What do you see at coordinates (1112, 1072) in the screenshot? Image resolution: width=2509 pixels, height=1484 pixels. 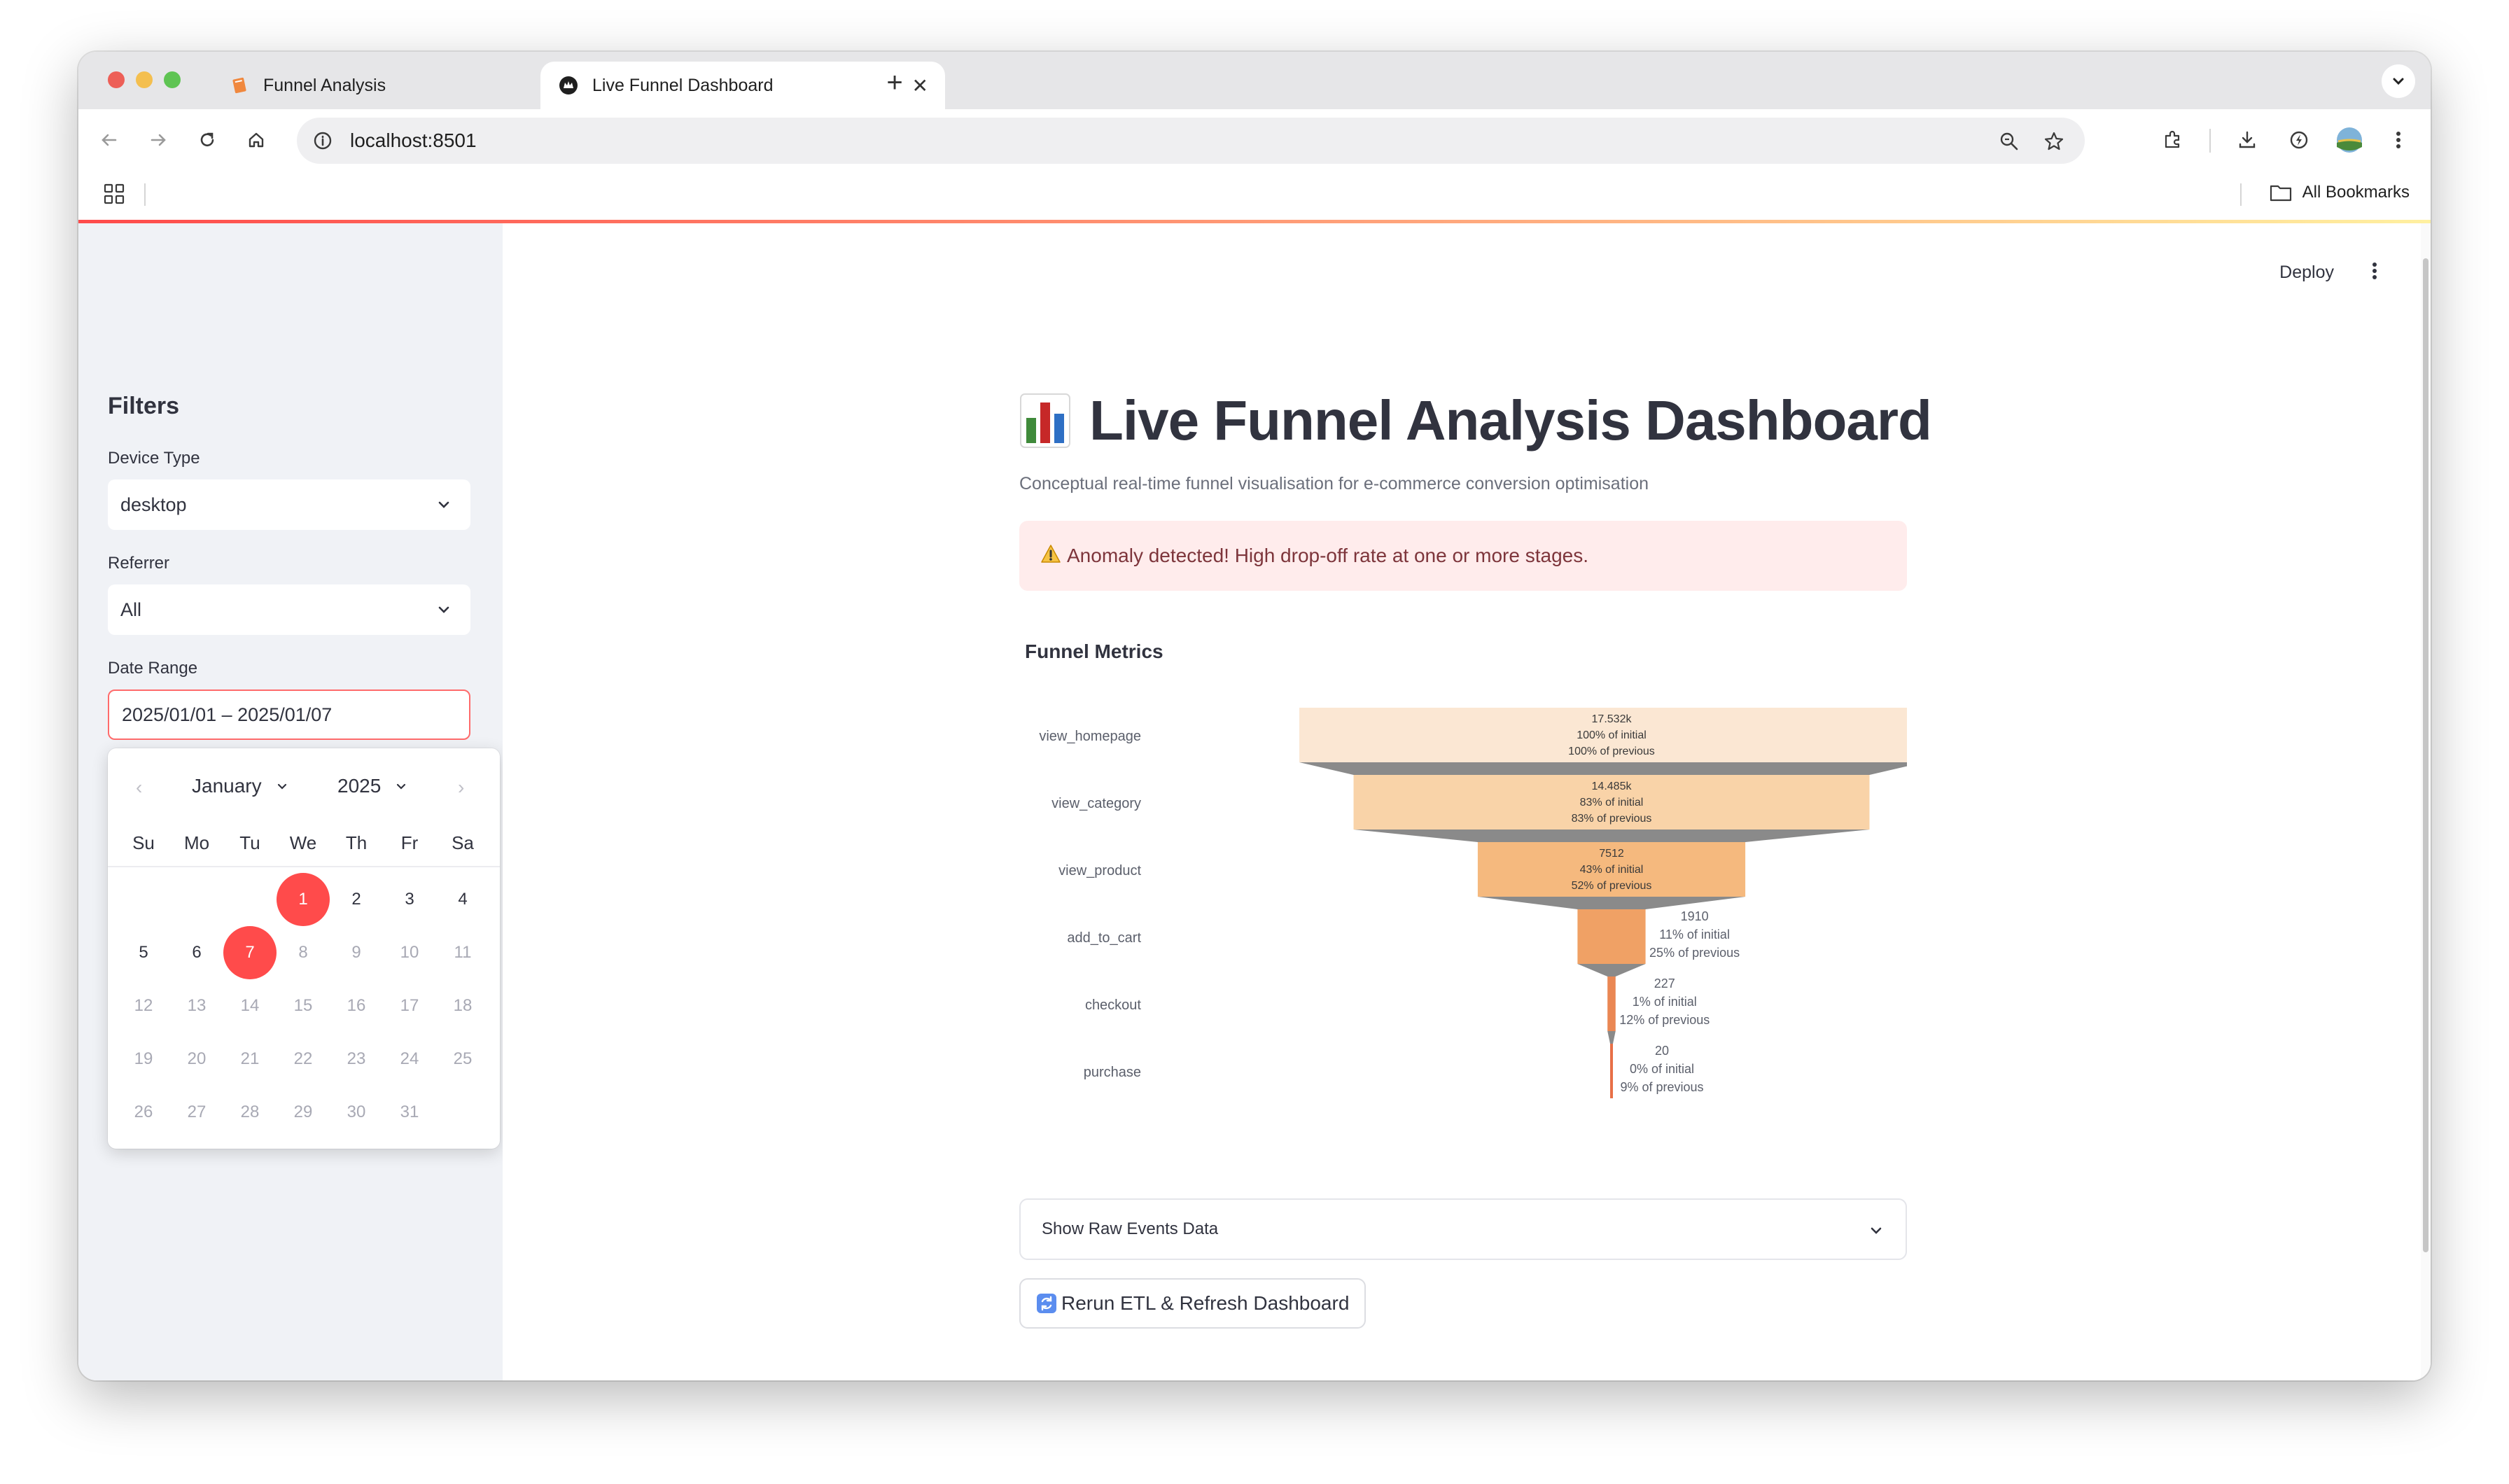 I see `funnel-category-label: purchase` at bounding box center [1112, 1072].